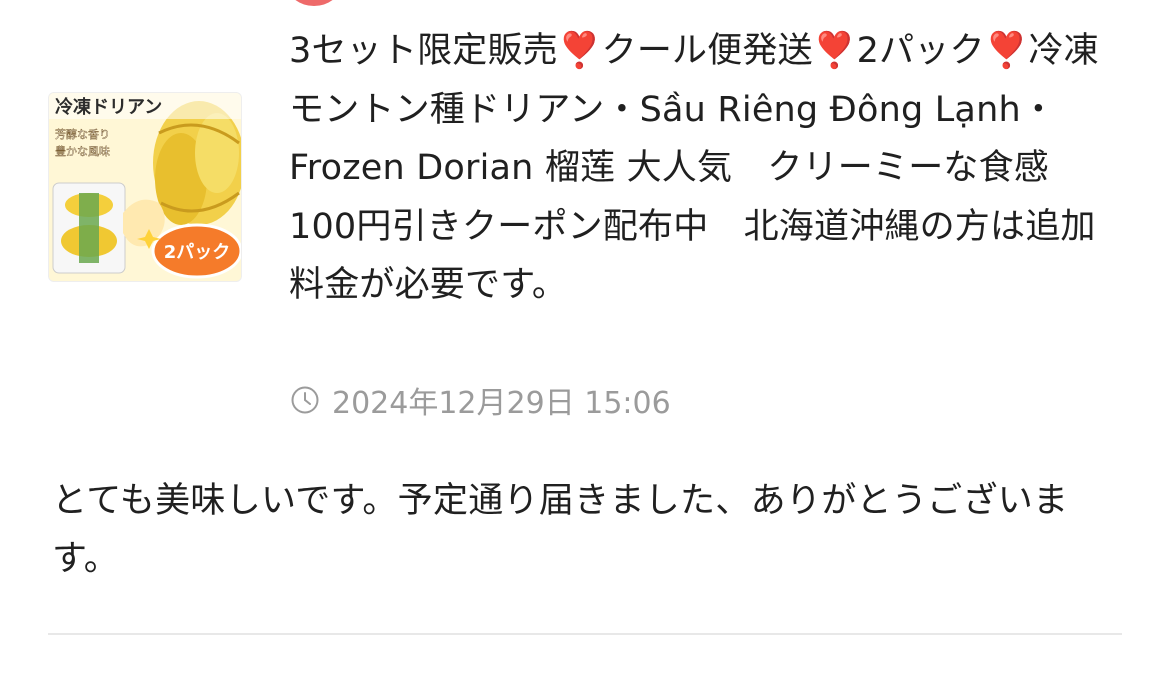 The height and width of the screenshot is (675, 1170). I want to click on review-meta: 2024年12月29日 15:06, so click(480, 400).